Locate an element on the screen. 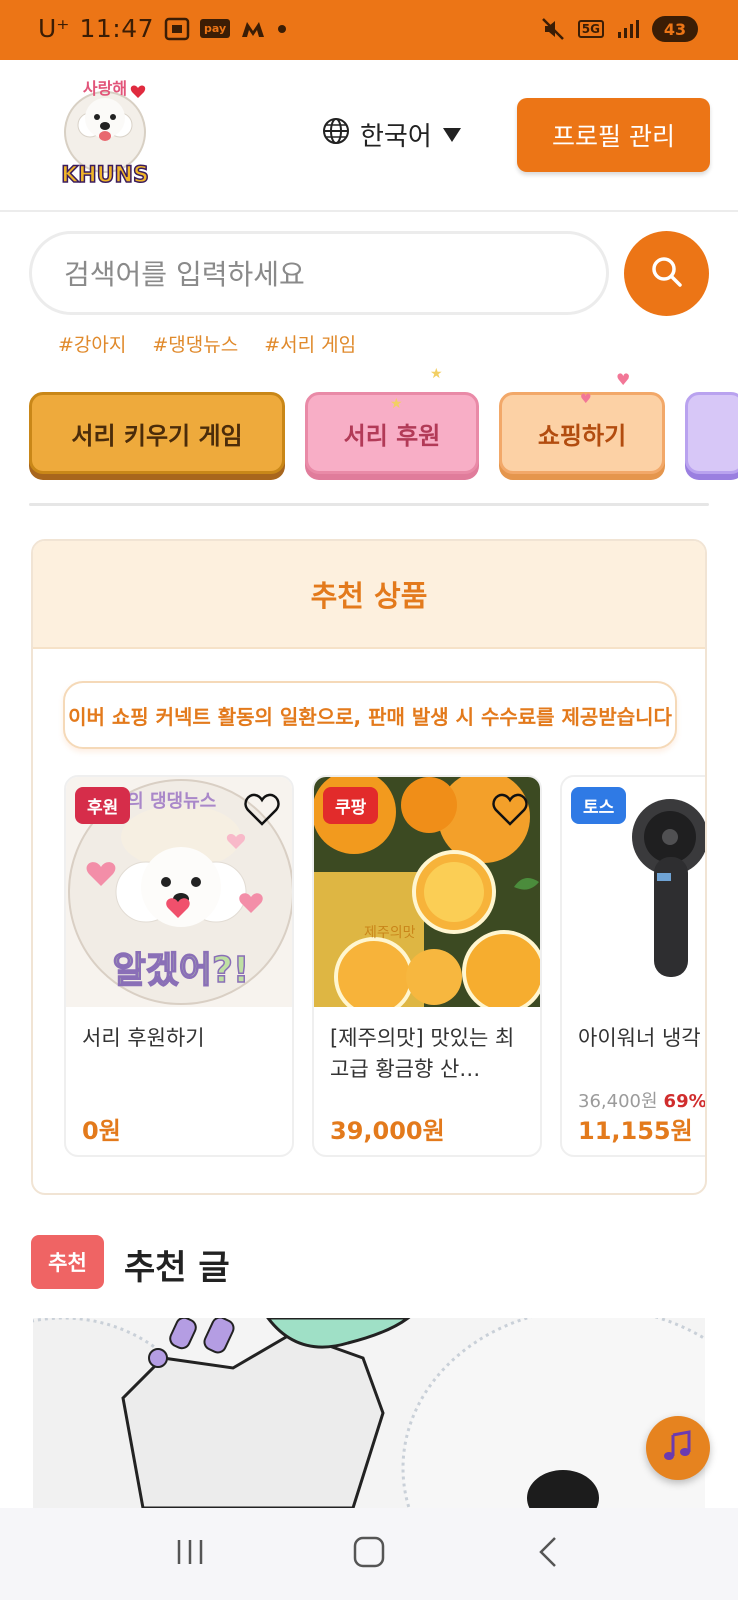 This screenshot has width=738, height=1600. search-button is located at coordinates (666, 273).